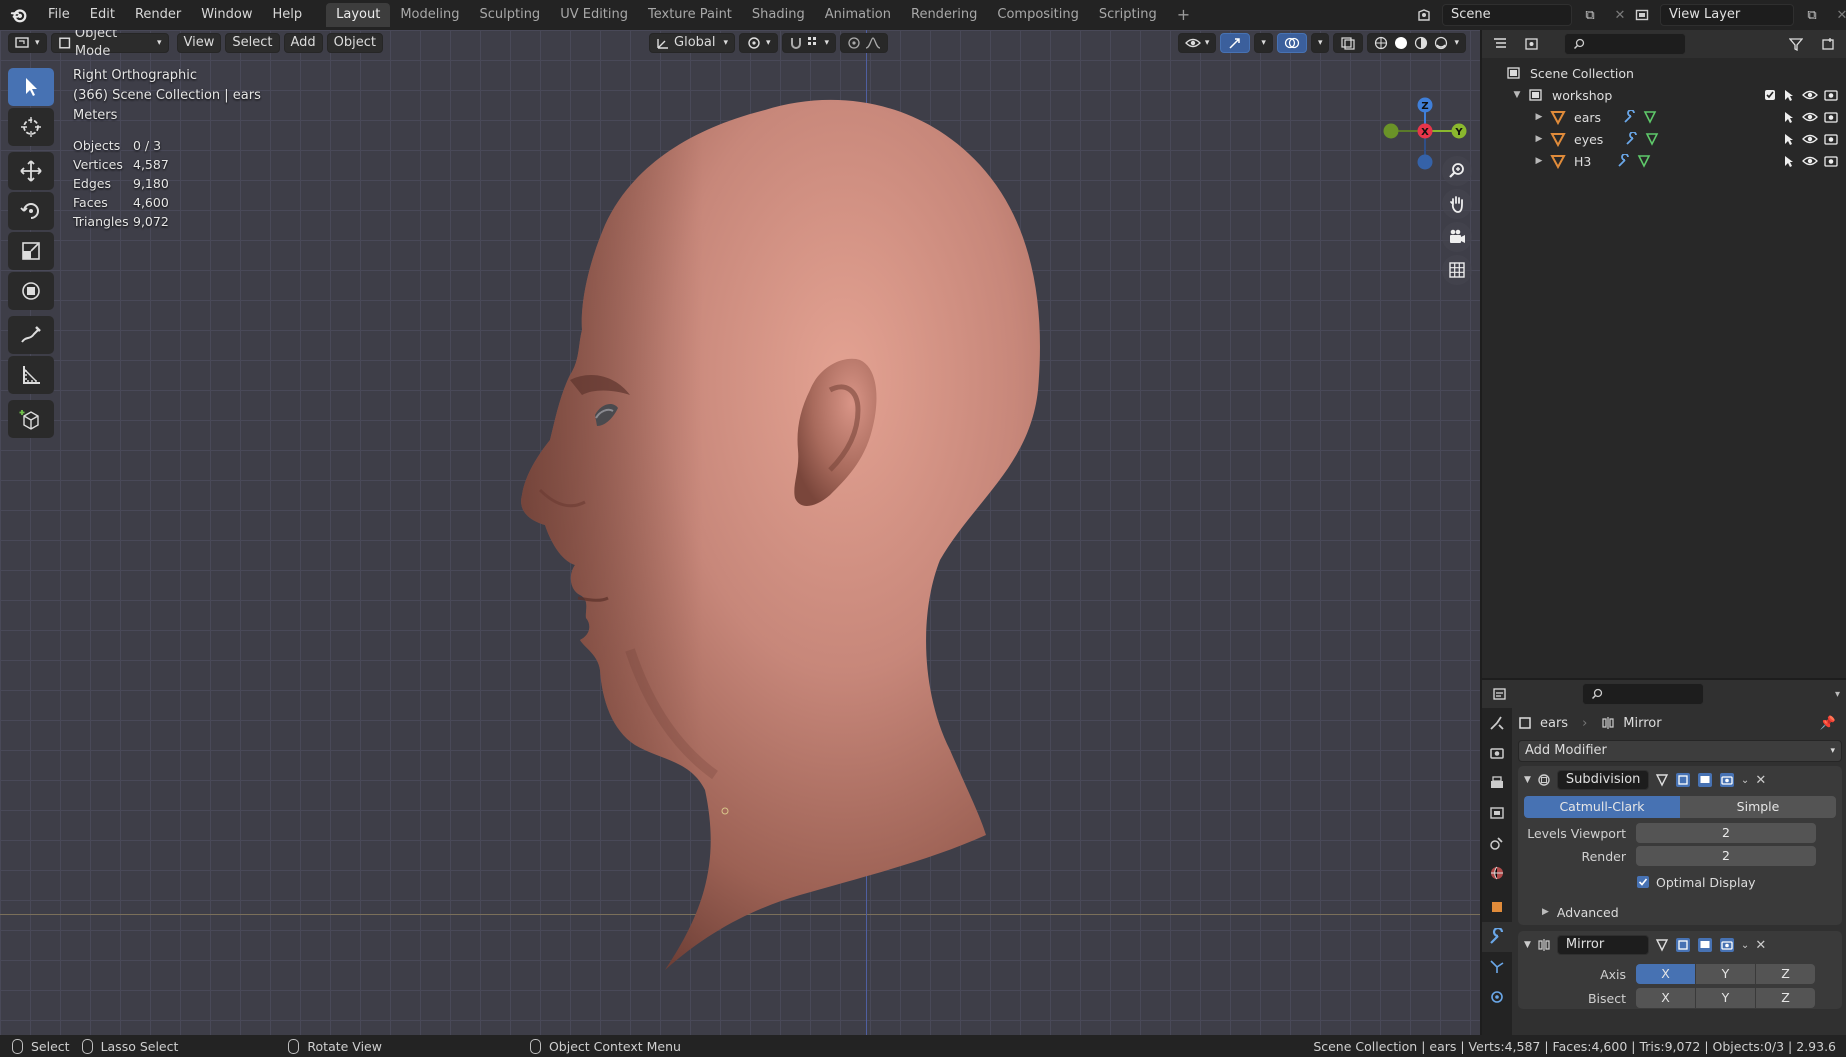 The width and height of the screenshot is (1846, 1057). What do you see at coordinates (31, 251) in the screenshot?
I see `scale-tool` at bounding box center [31, 251].